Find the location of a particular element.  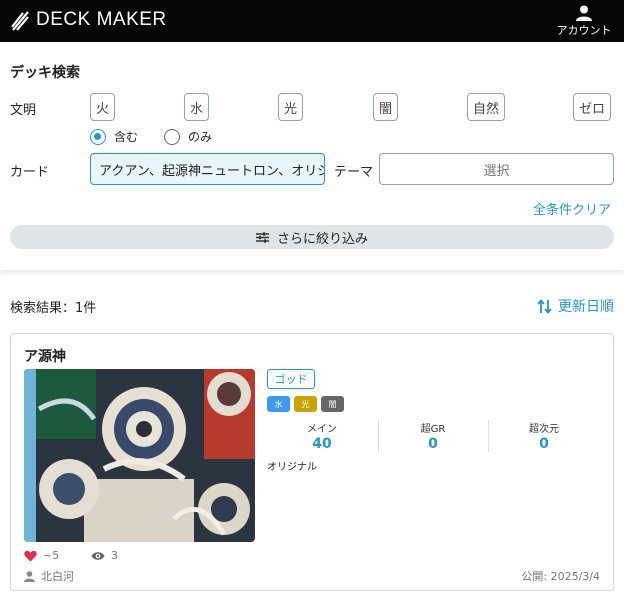

radio-include-dot is located at coordinates (98, 136).